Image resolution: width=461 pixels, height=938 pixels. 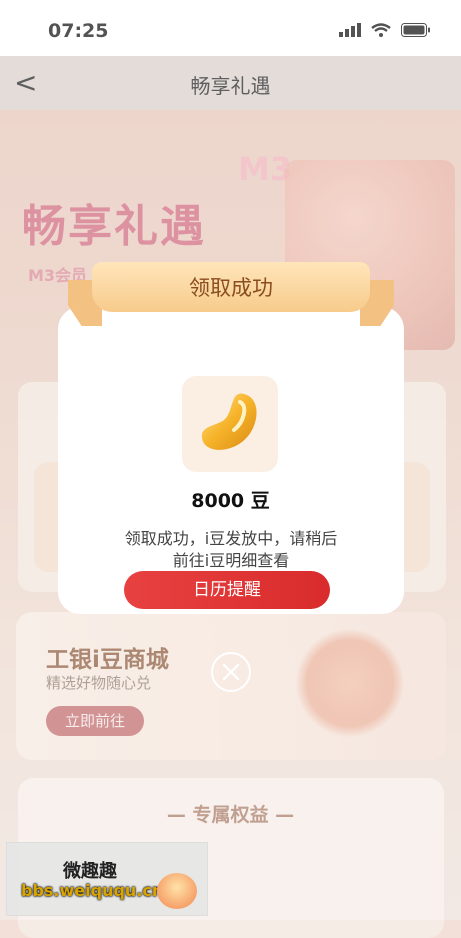 I want to click on modal-header: 领取成功, so click(x=231, y=288).